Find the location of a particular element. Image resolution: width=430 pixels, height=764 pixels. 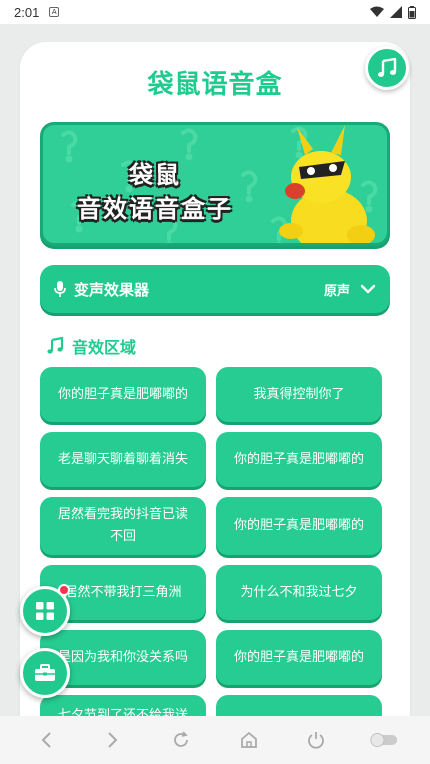

forward-button is located at coordinates (113, 740).